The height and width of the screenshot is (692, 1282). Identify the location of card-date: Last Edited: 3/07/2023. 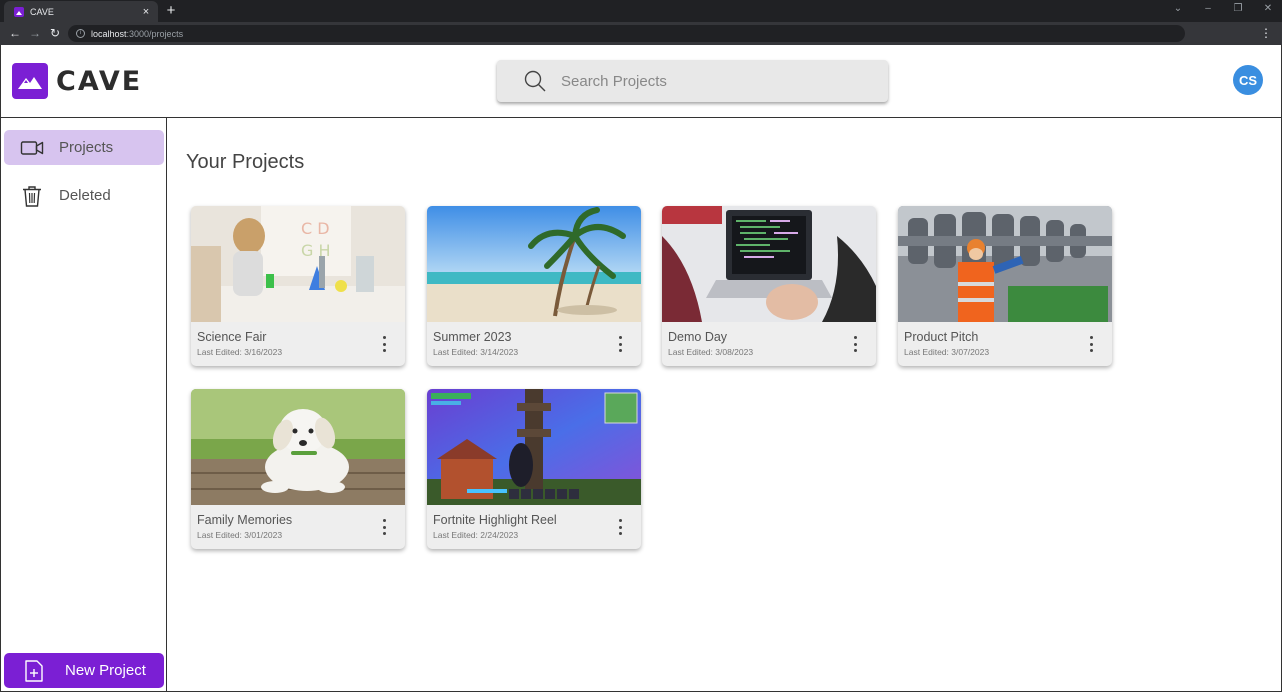
(947, 352).